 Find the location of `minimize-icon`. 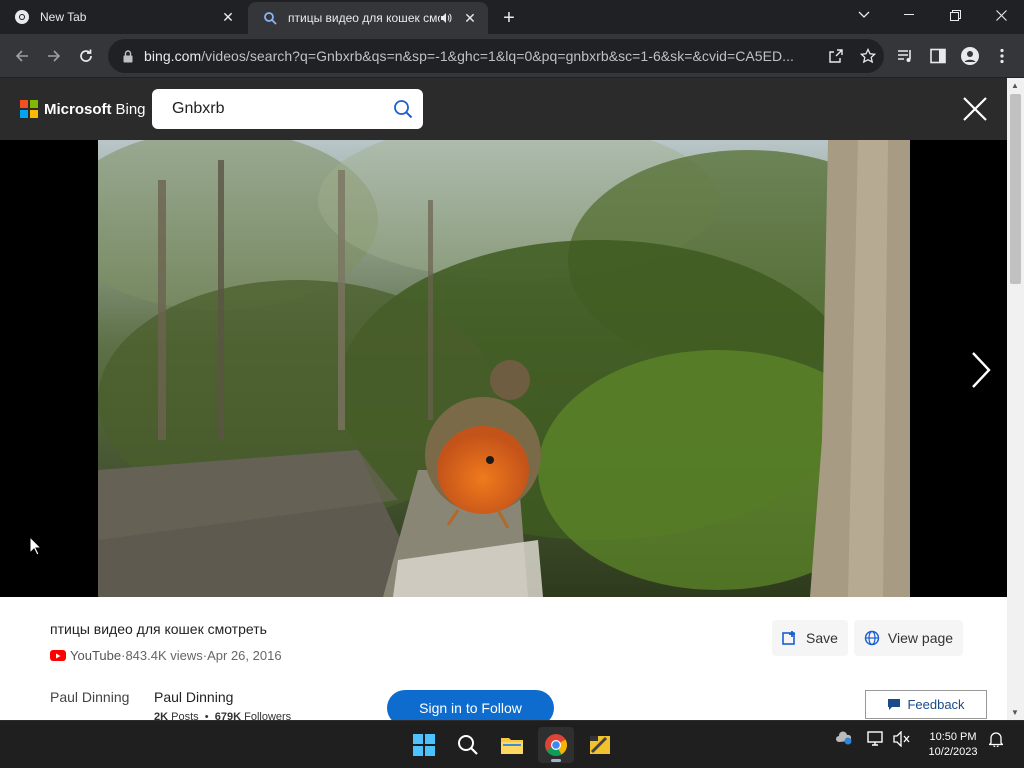

minimize-icon is located at coordinates (909, 15).